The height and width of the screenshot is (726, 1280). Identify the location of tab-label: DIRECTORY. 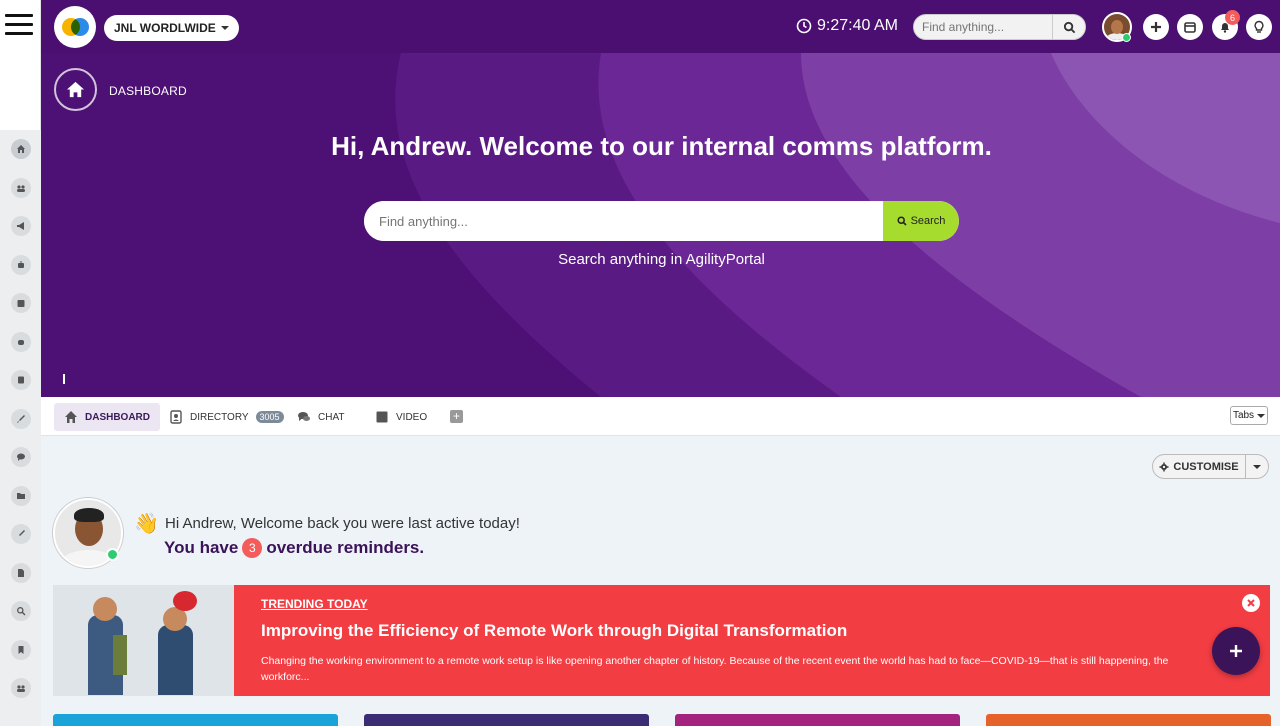
(219, 417).